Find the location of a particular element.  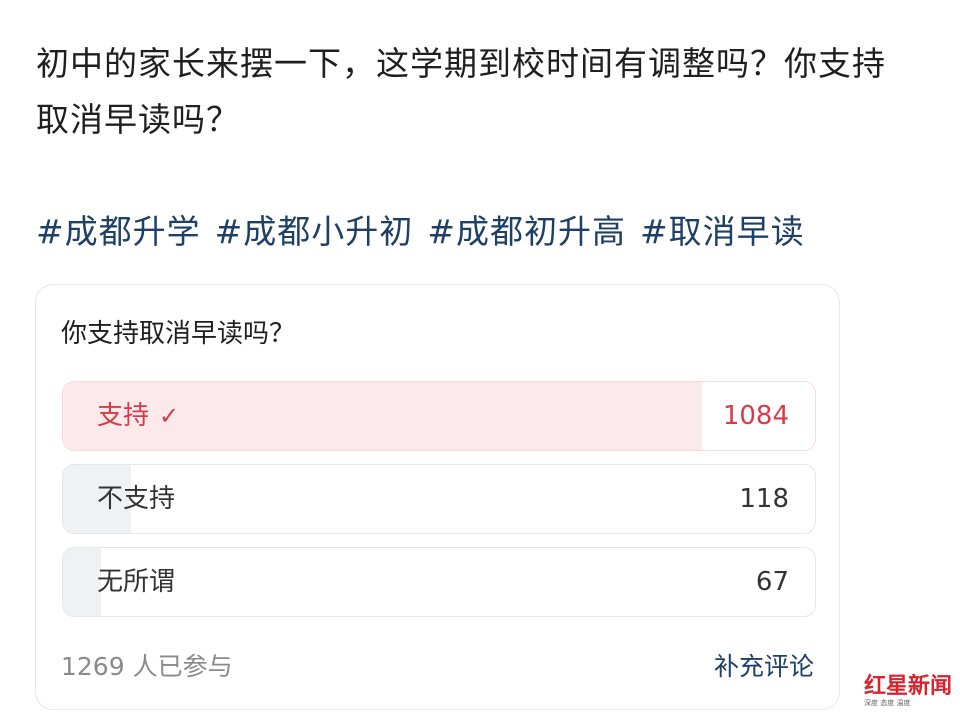

post-text: 初中的家长来摆一下，这学期到校时间有调整吗？你支持取消早读吗？ is located at coordinates (461, 91).